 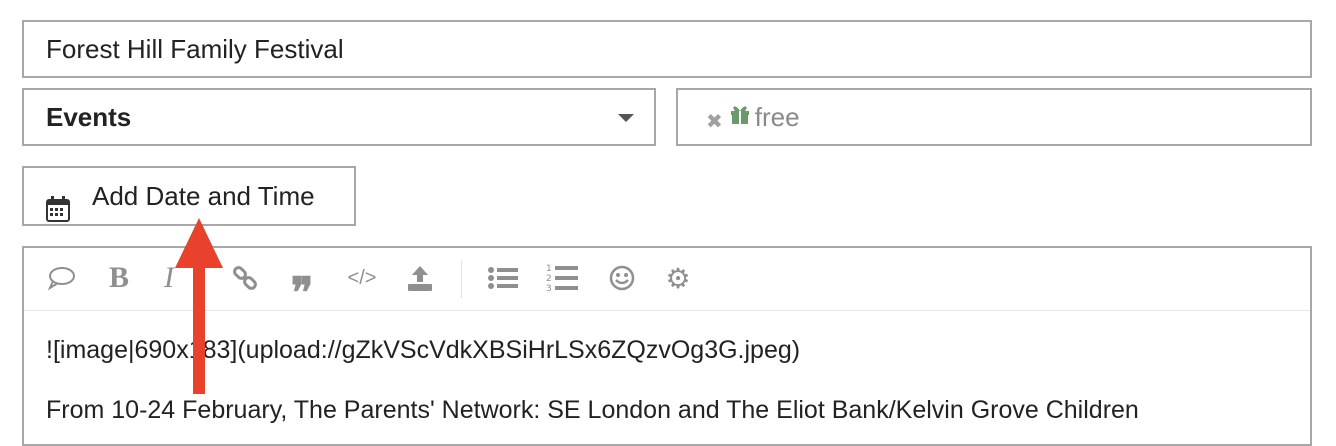 What do you see at coordinates (302, 288) in the screenshot?
I see `quote-icon: ❞` at bounding box center [302, 288].